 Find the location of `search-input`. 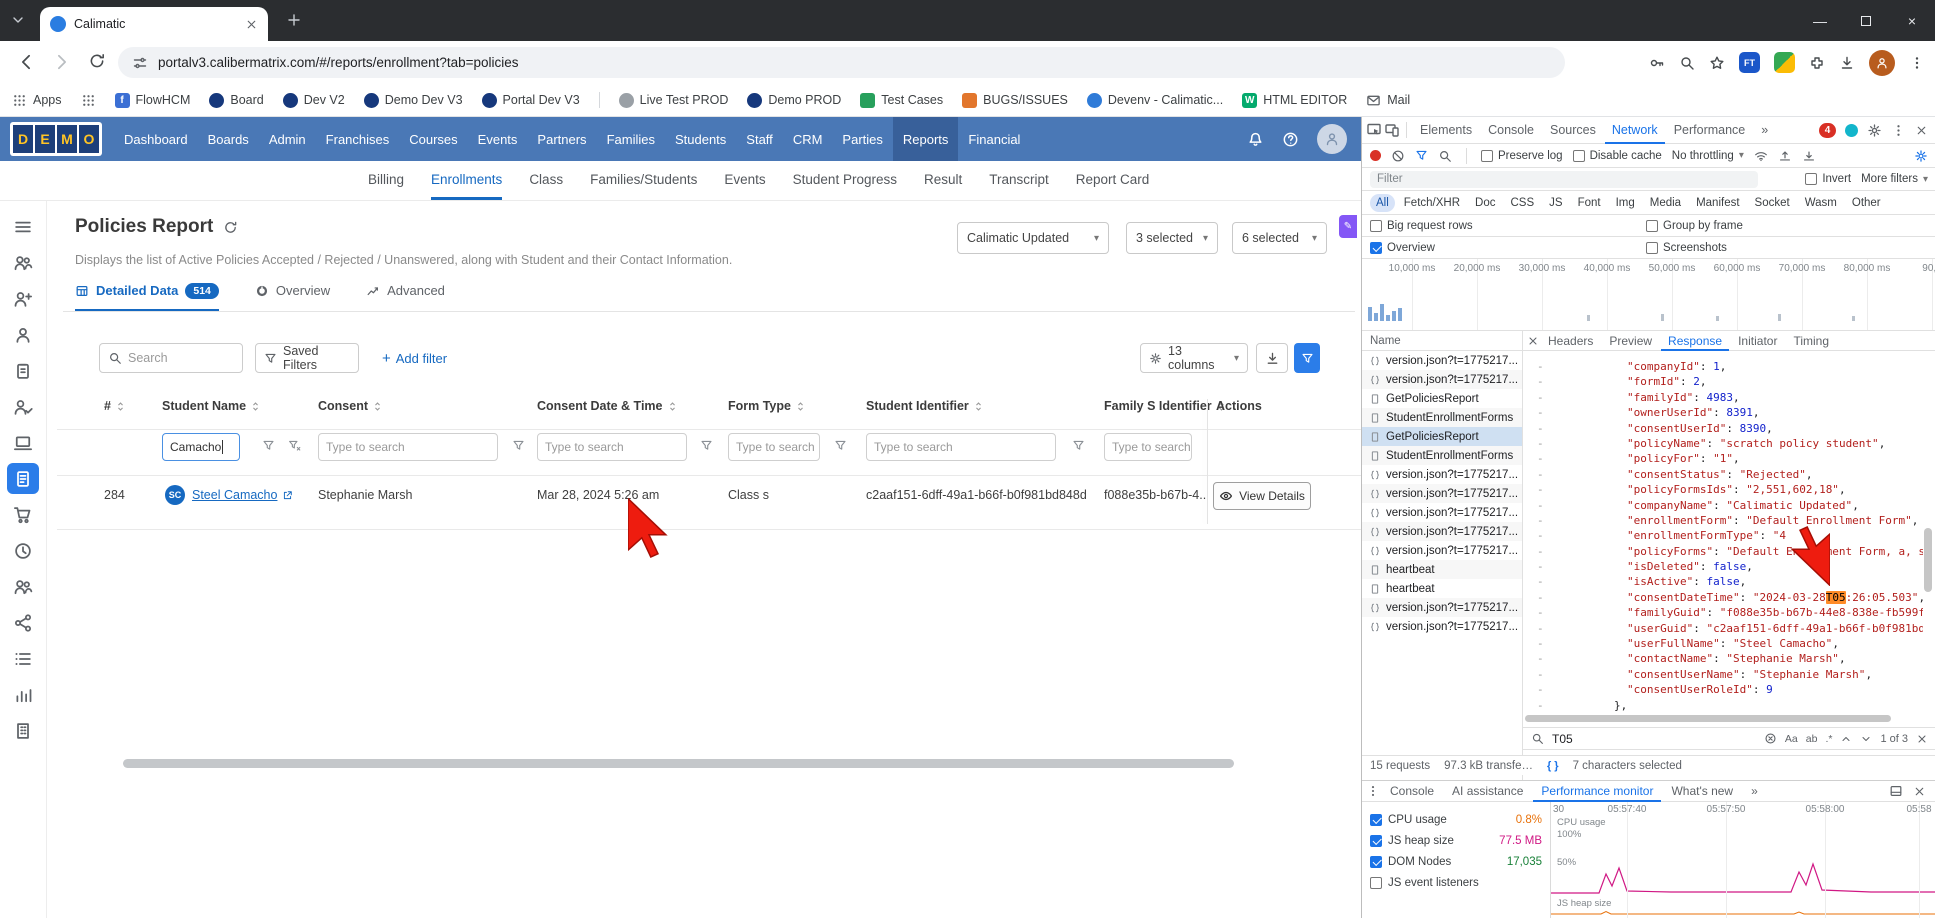

search-input is located at coordinates (171, 358).